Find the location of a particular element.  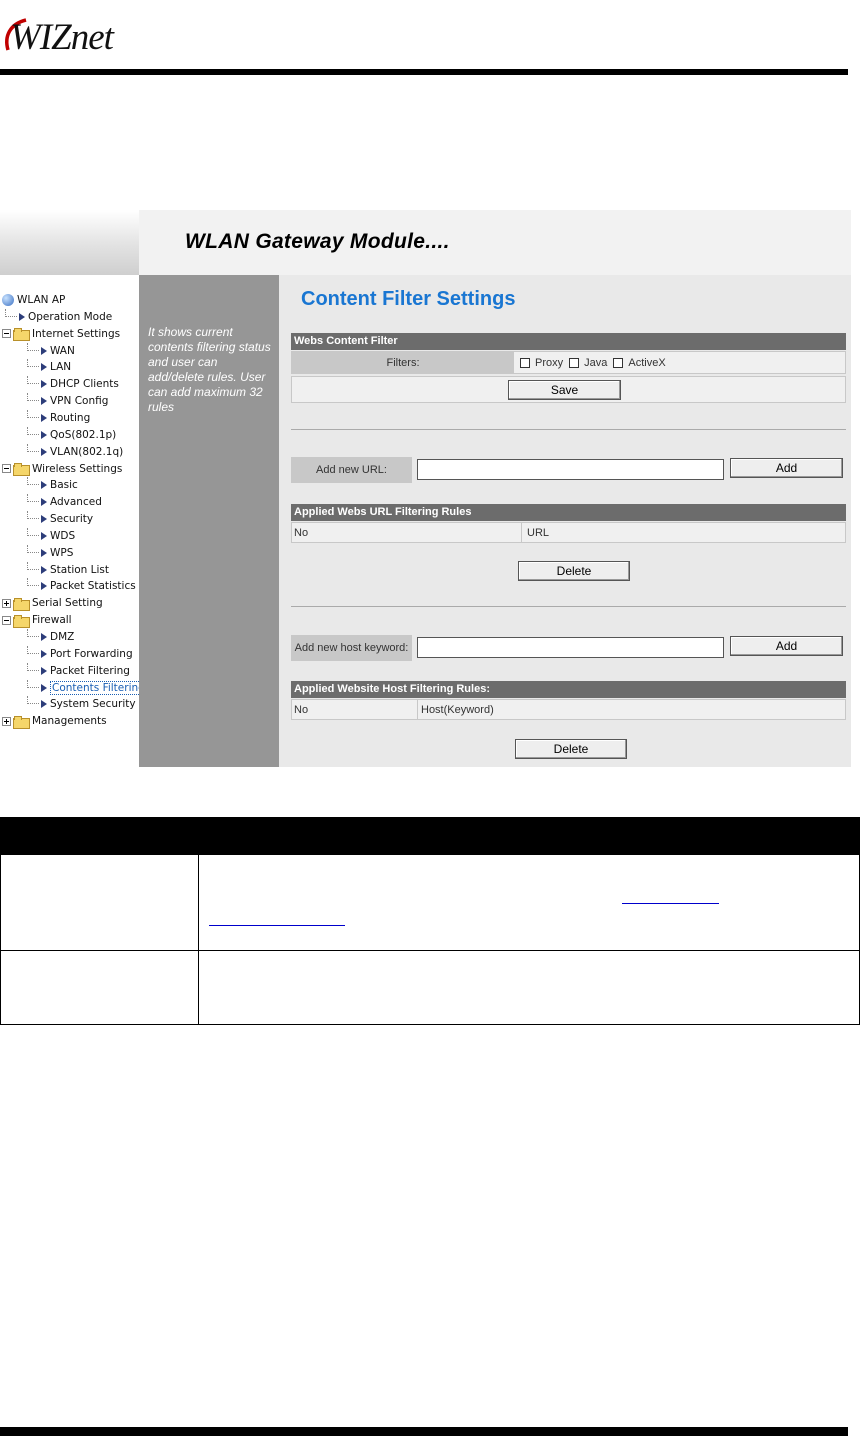

add-host-button: Add is located at coordinates (786, 646).